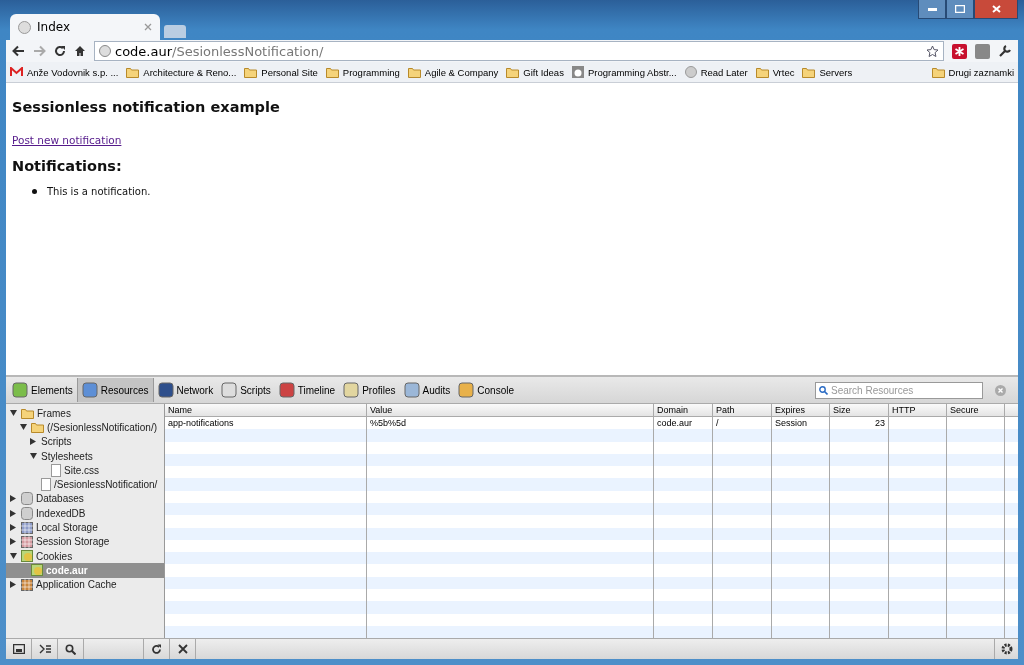  What do you see at coordinates (453, 72) in the screenshot?
I see `bookmark-item: Agile & Company` at bounding box center [453, 72].